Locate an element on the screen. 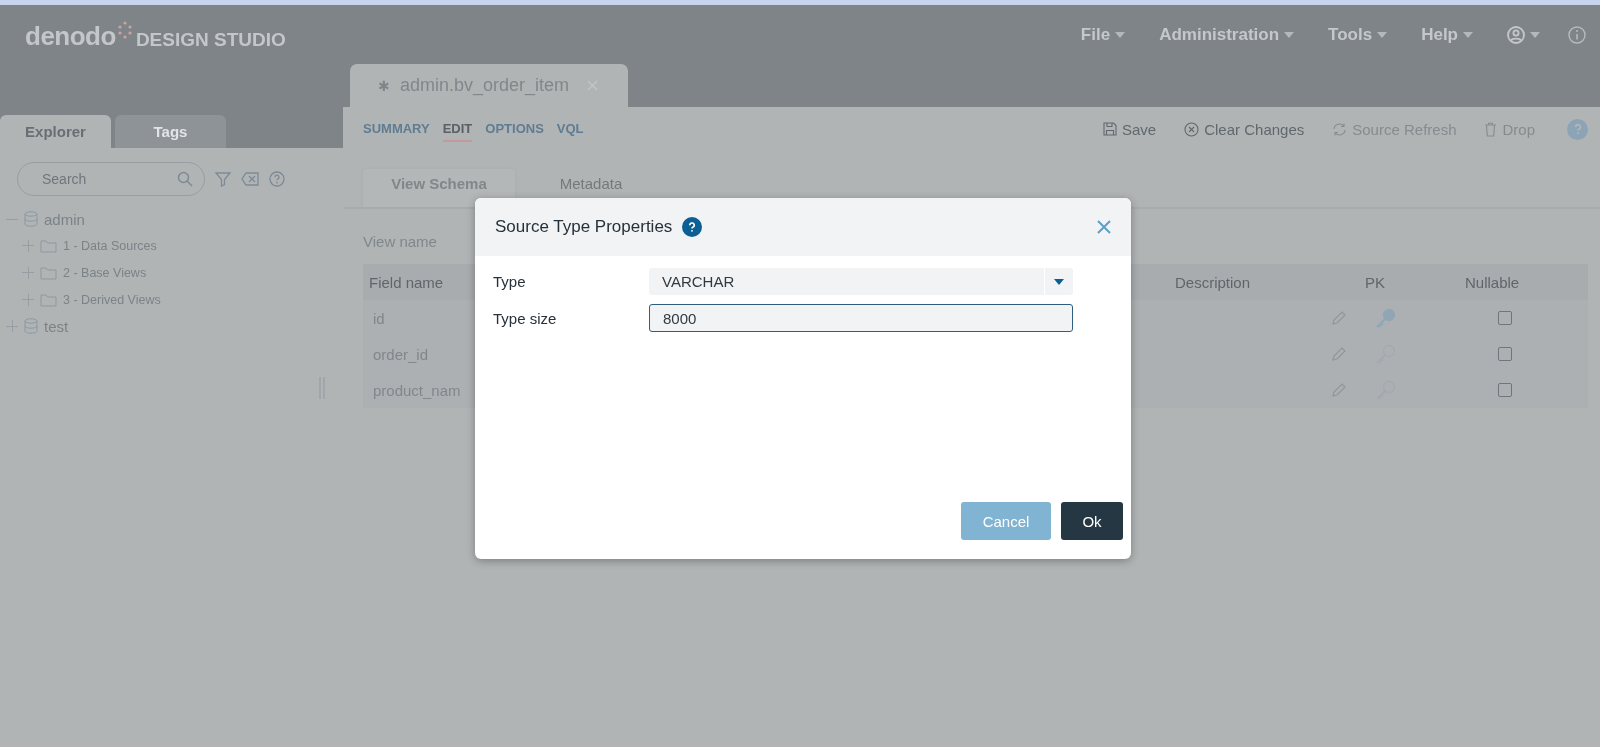 This screenshot has height=747, width=1600. user-menu is located at coordinates (1523, 34).